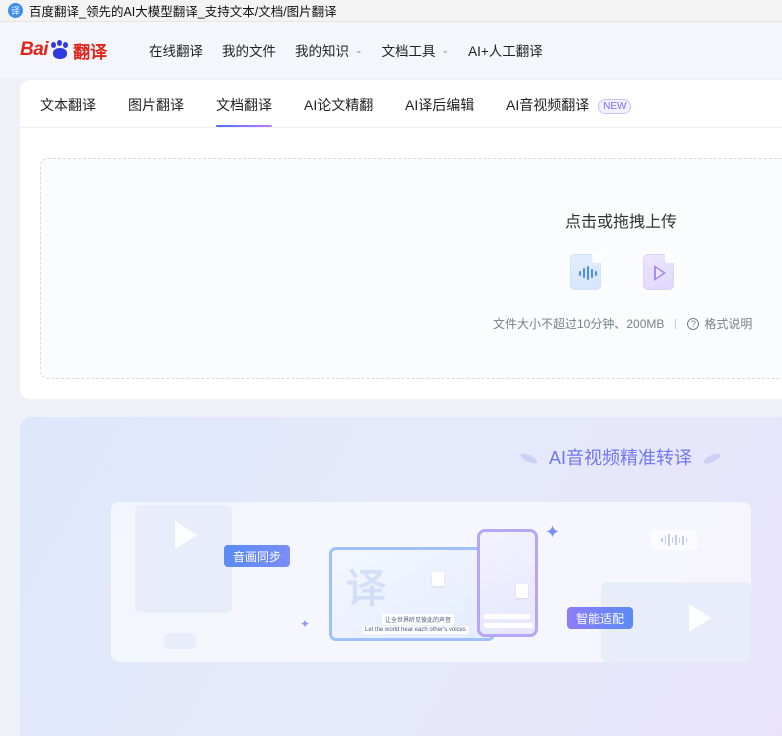 Image resolution: width=782 pixels, height=736 pixels. I want to click on av-sync-label: 音画同步, so click(257, 556).